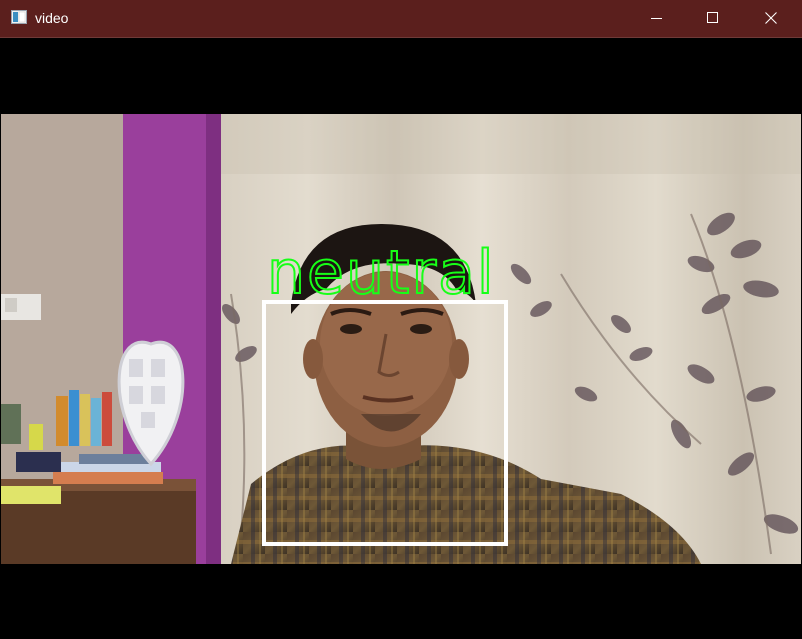 This screenshot has width=802, height=639. What do you see at coordinates (385, 423) in the screenshot?
I see `face-bounding-box` at bounding box center [385, 423].